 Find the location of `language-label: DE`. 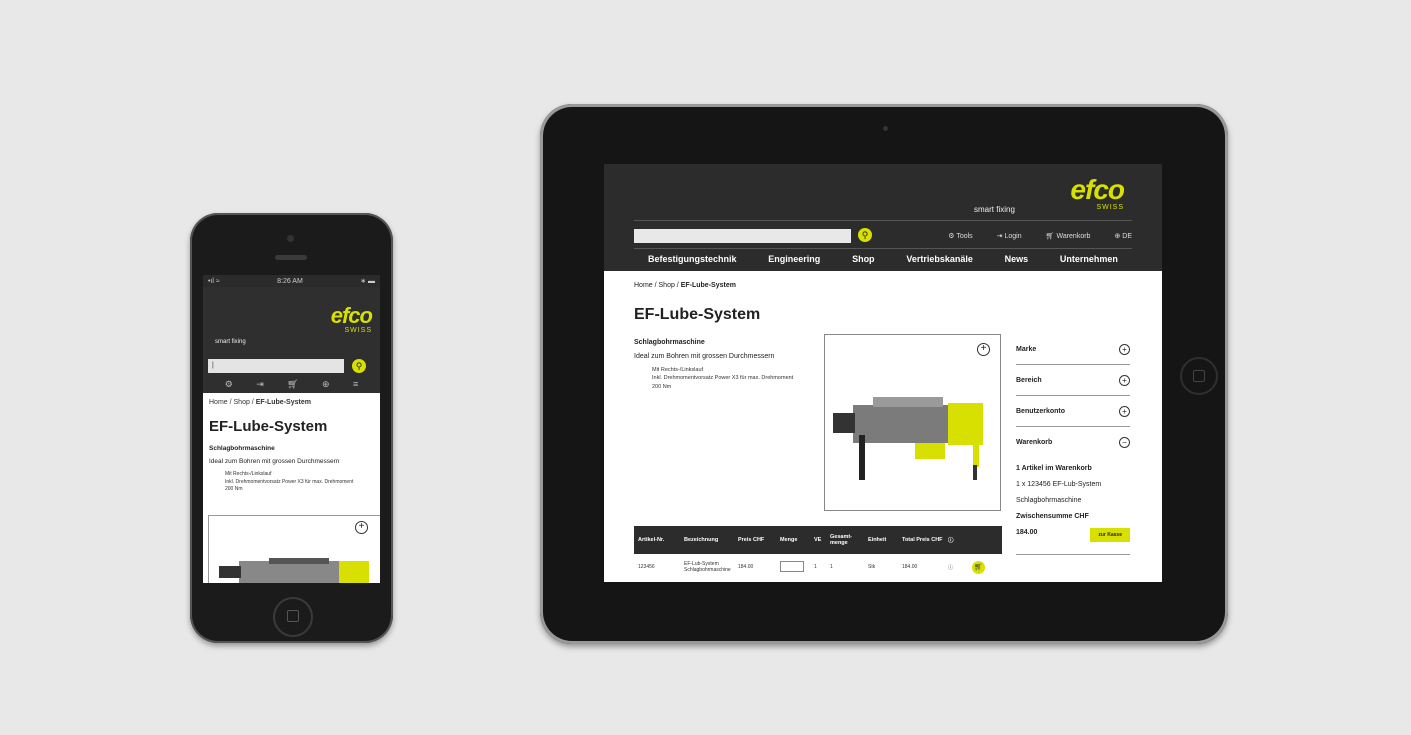

language-label: DE is located at coordinates (1127, 236).